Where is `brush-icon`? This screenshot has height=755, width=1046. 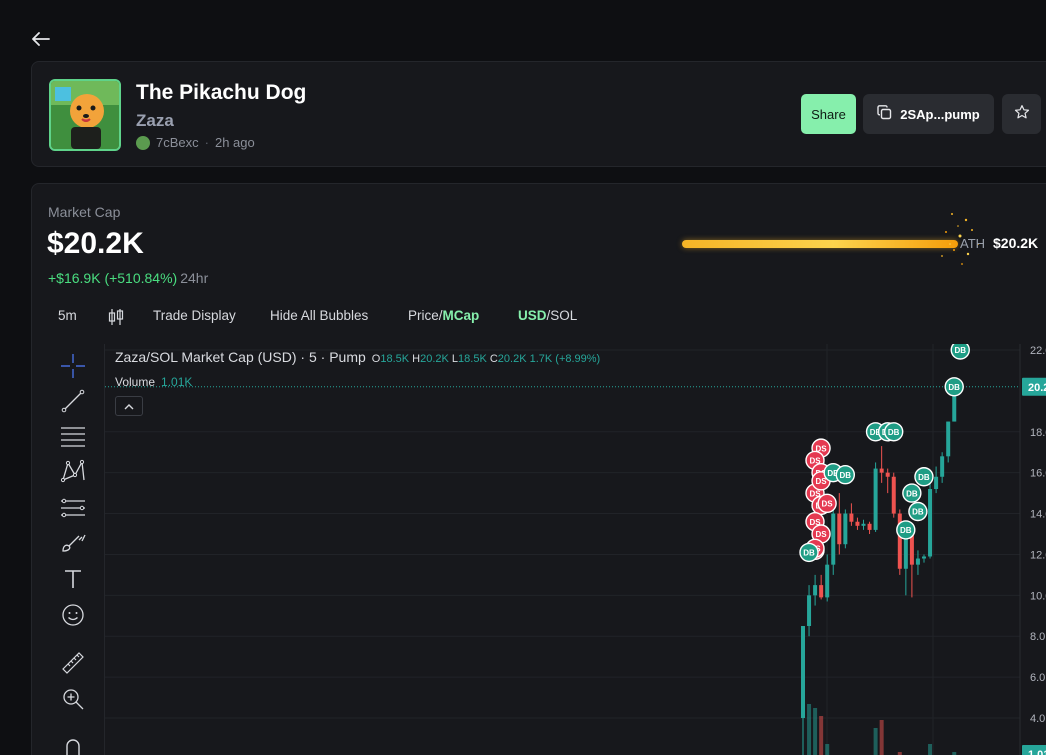
brush-icon is located at coordinates (73, 543).